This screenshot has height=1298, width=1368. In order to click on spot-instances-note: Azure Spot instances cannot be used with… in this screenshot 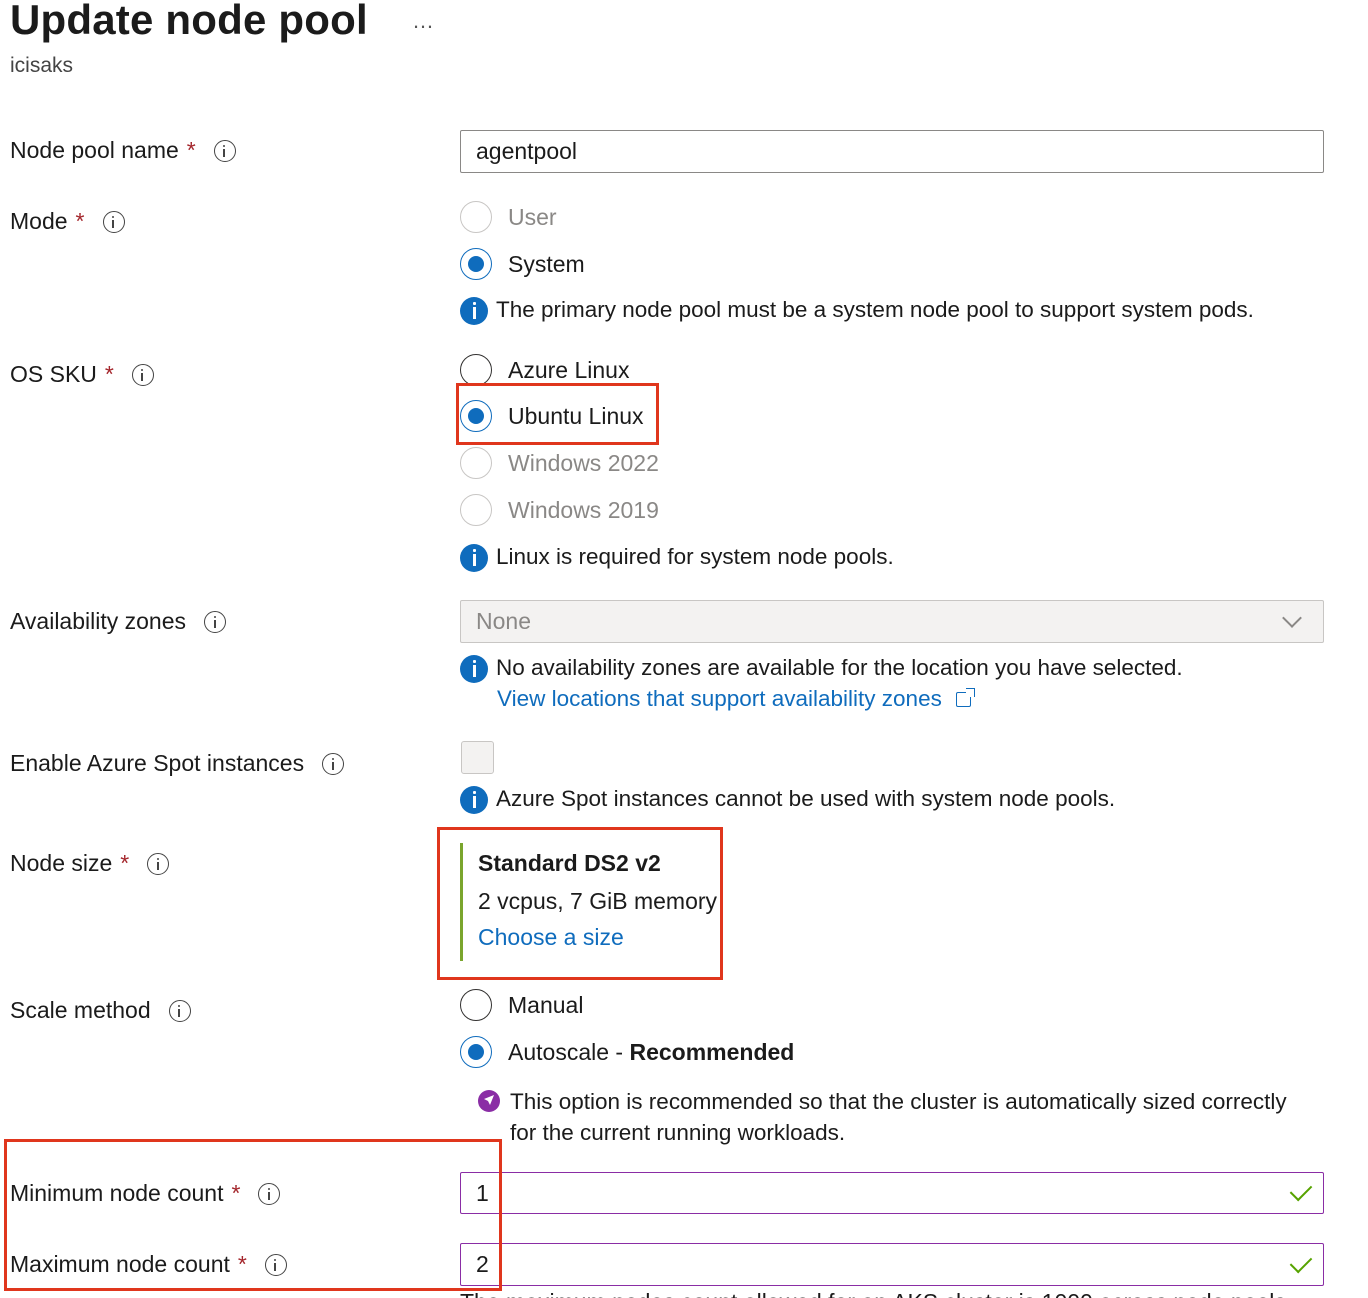, I will do `click(787, 800)`.